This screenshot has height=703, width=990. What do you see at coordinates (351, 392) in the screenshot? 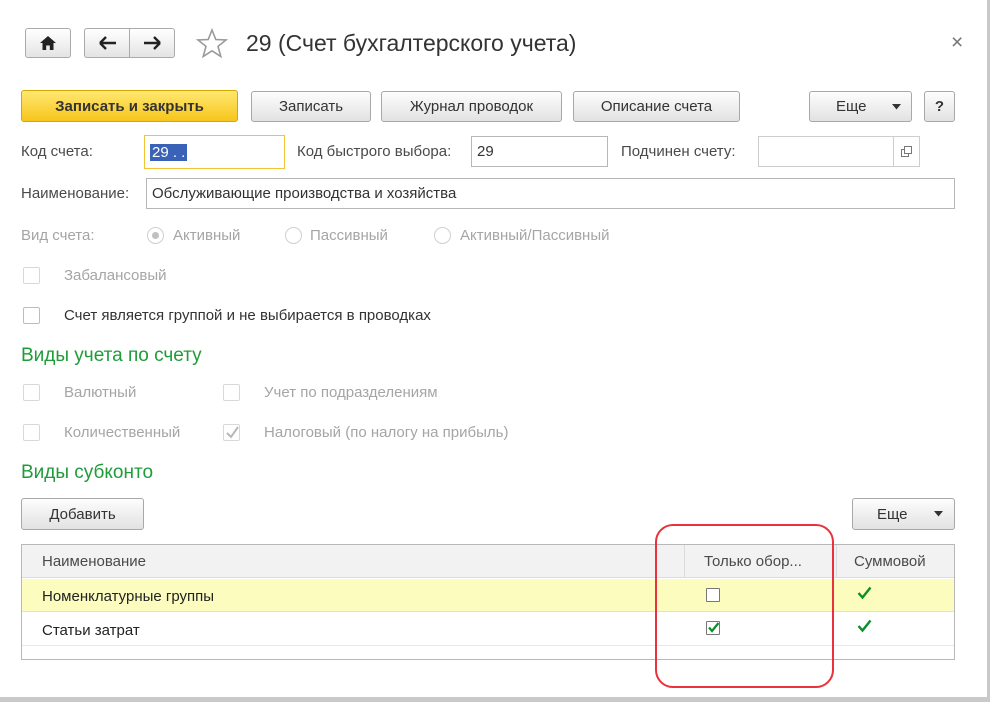
I see `divisions-label: Учет по подразделениям` at bounding box center [351, 392].